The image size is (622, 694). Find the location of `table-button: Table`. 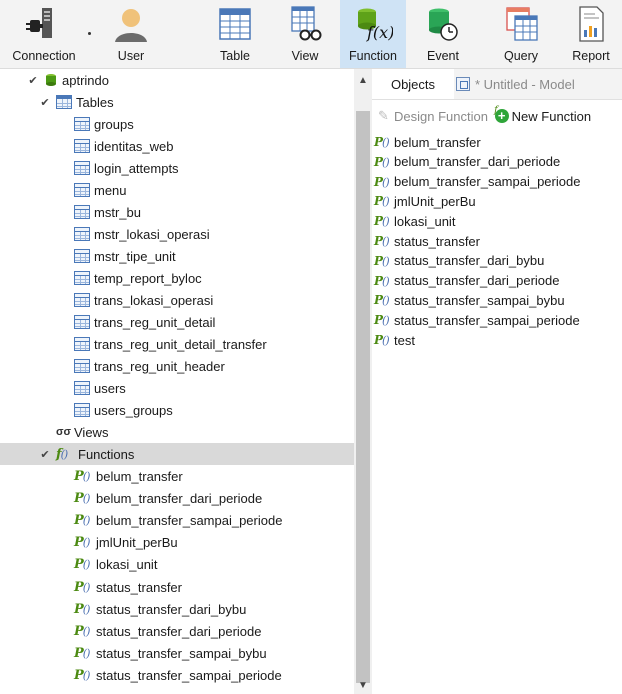

table-button: Table is located at coordinates (235, 34).